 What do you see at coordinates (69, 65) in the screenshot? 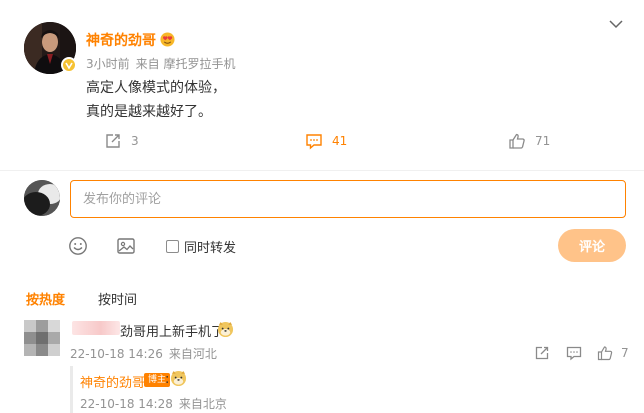
I see `verified-v-badge-icon` at bounding box center [69, 65].